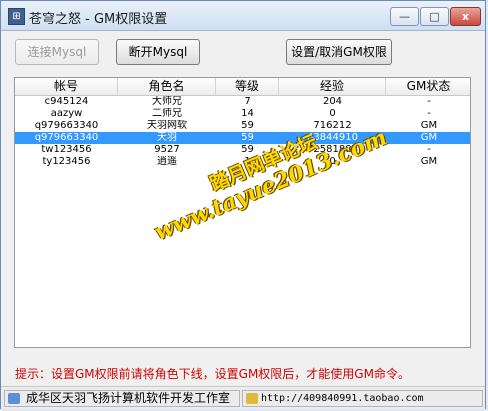 The width and height of the screenshot is (488, 411). What do you see at coordinates (247, 113) in the screenshot?
I see `cell-level: 14` at bounding box center [247, 113].